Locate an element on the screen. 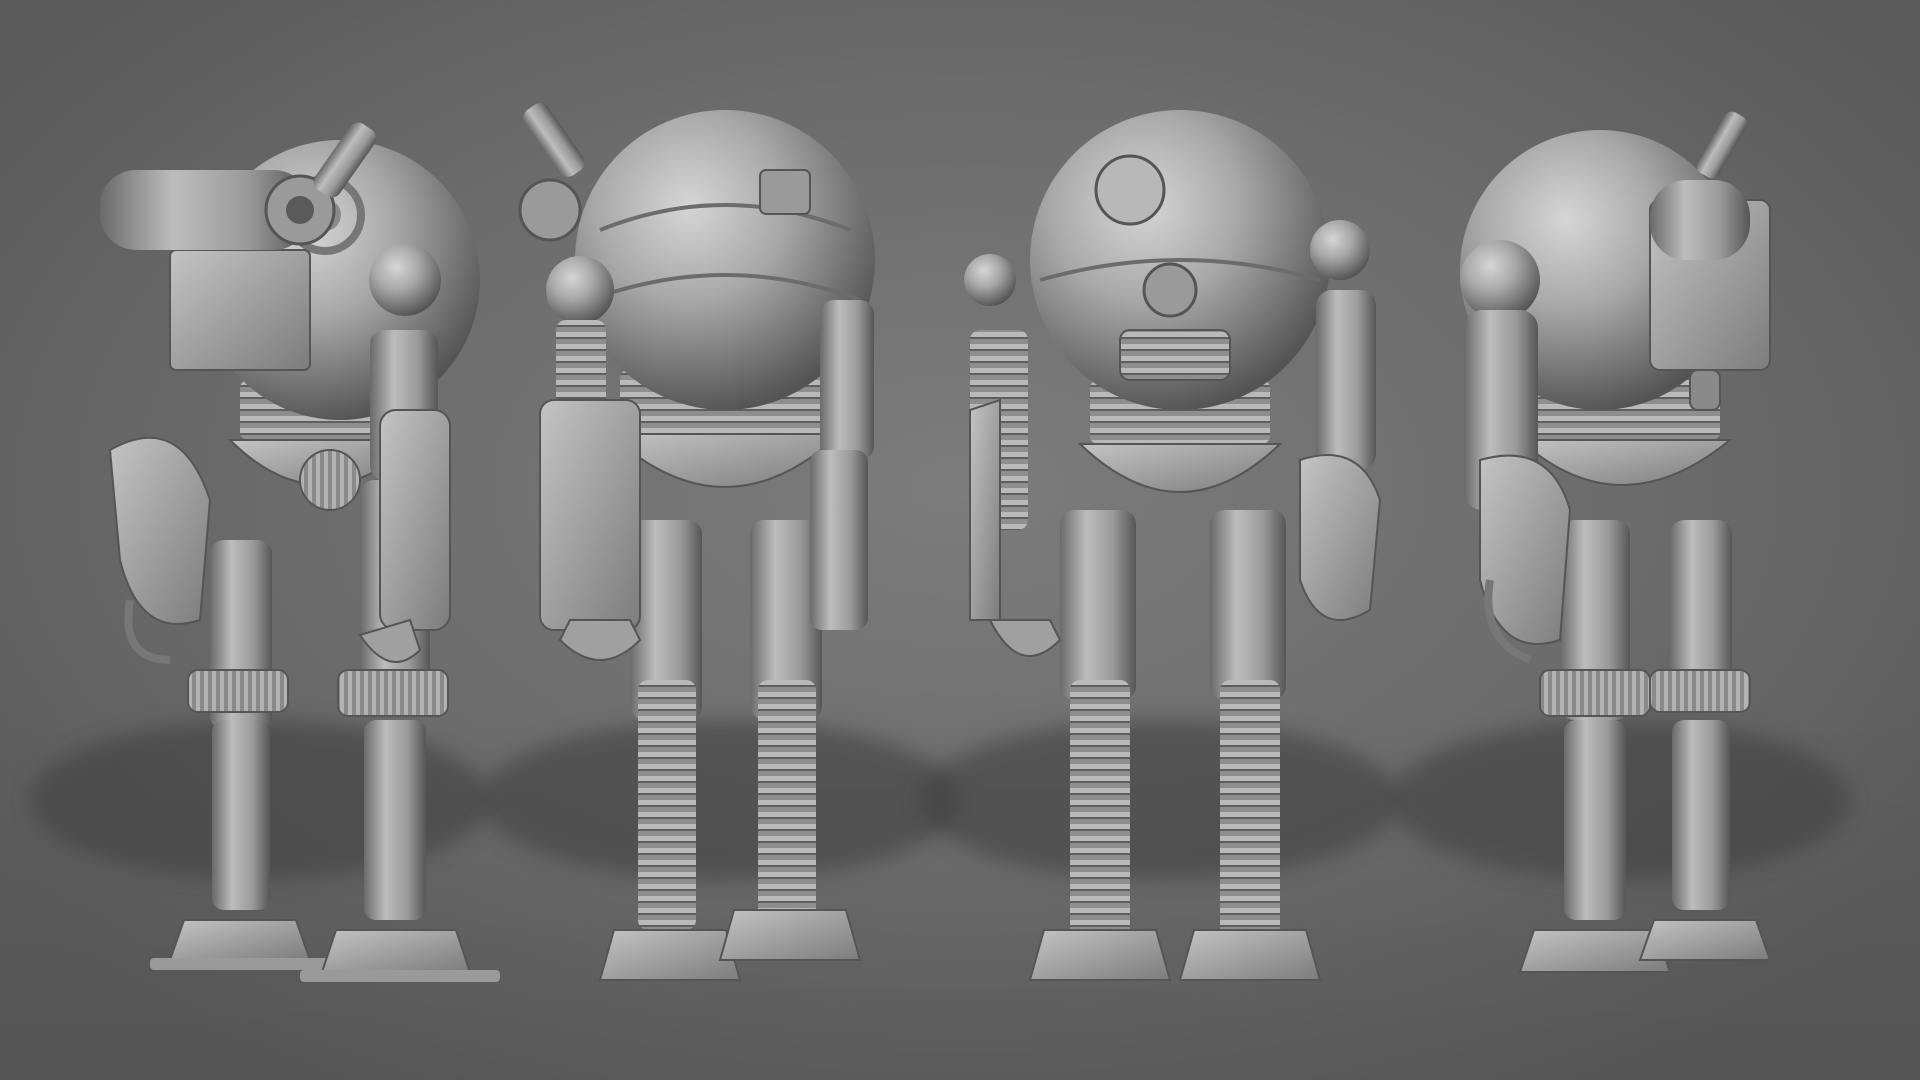 The image size is (1920, 1080). exhaust-pipe is located at coordinates (551, 172).